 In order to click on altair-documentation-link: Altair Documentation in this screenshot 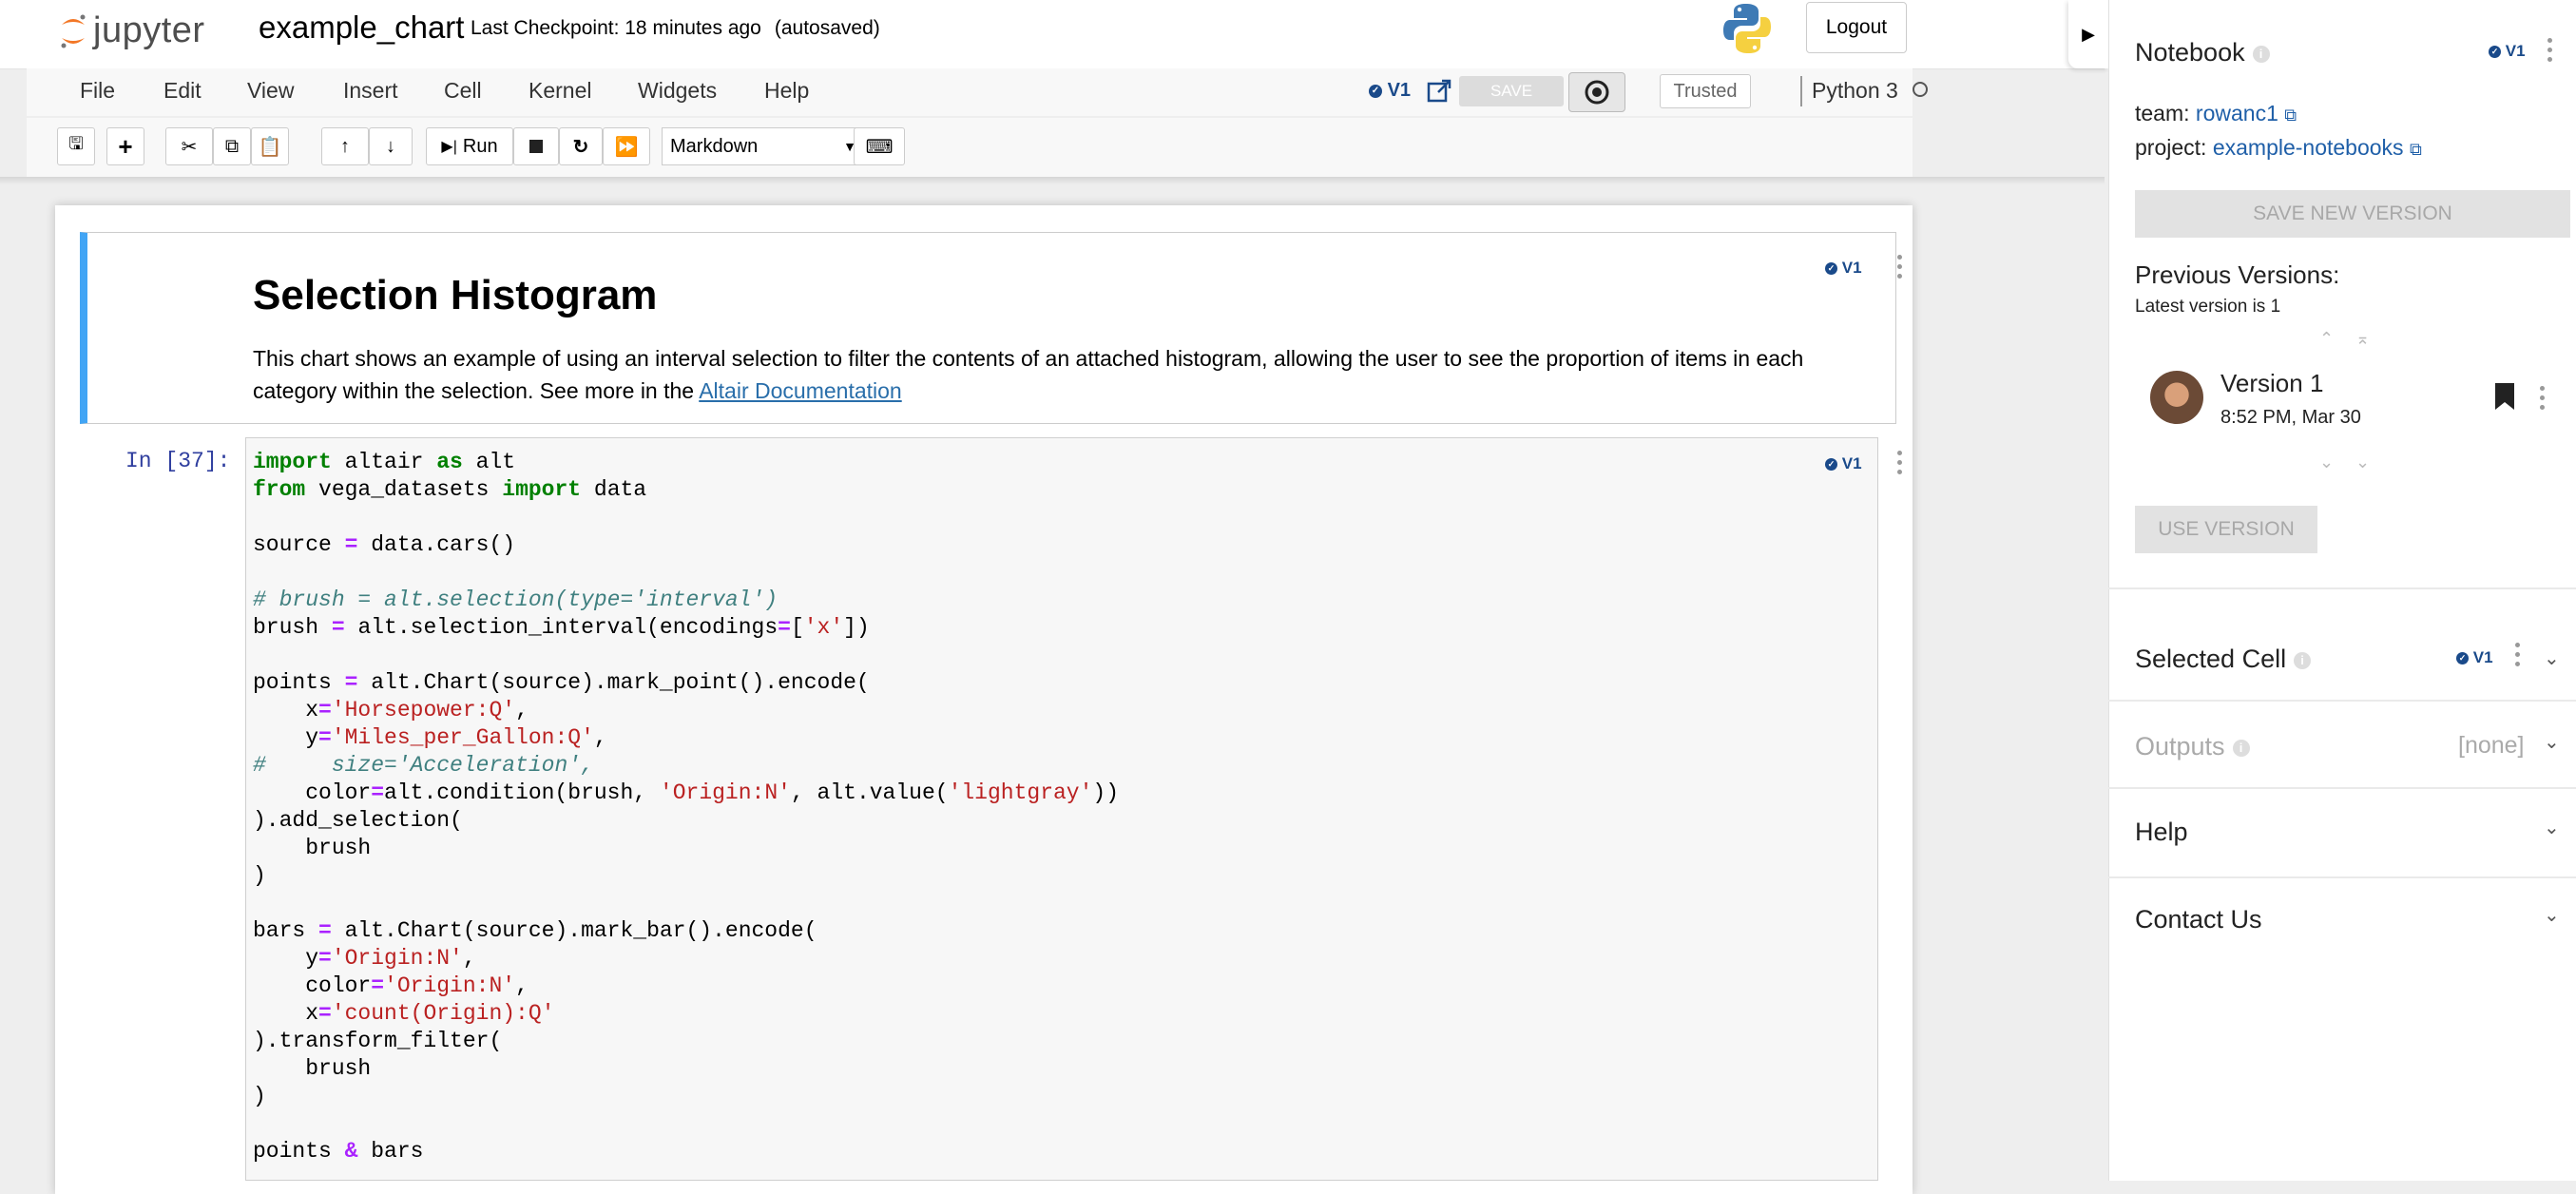, I will do `click(801, 390)`.